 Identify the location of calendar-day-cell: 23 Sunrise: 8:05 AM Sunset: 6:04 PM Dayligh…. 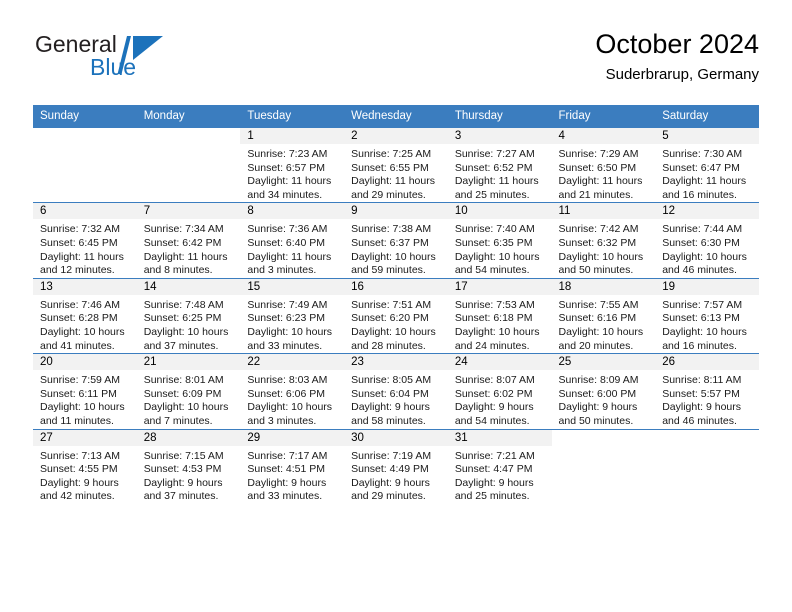
(396, 391).